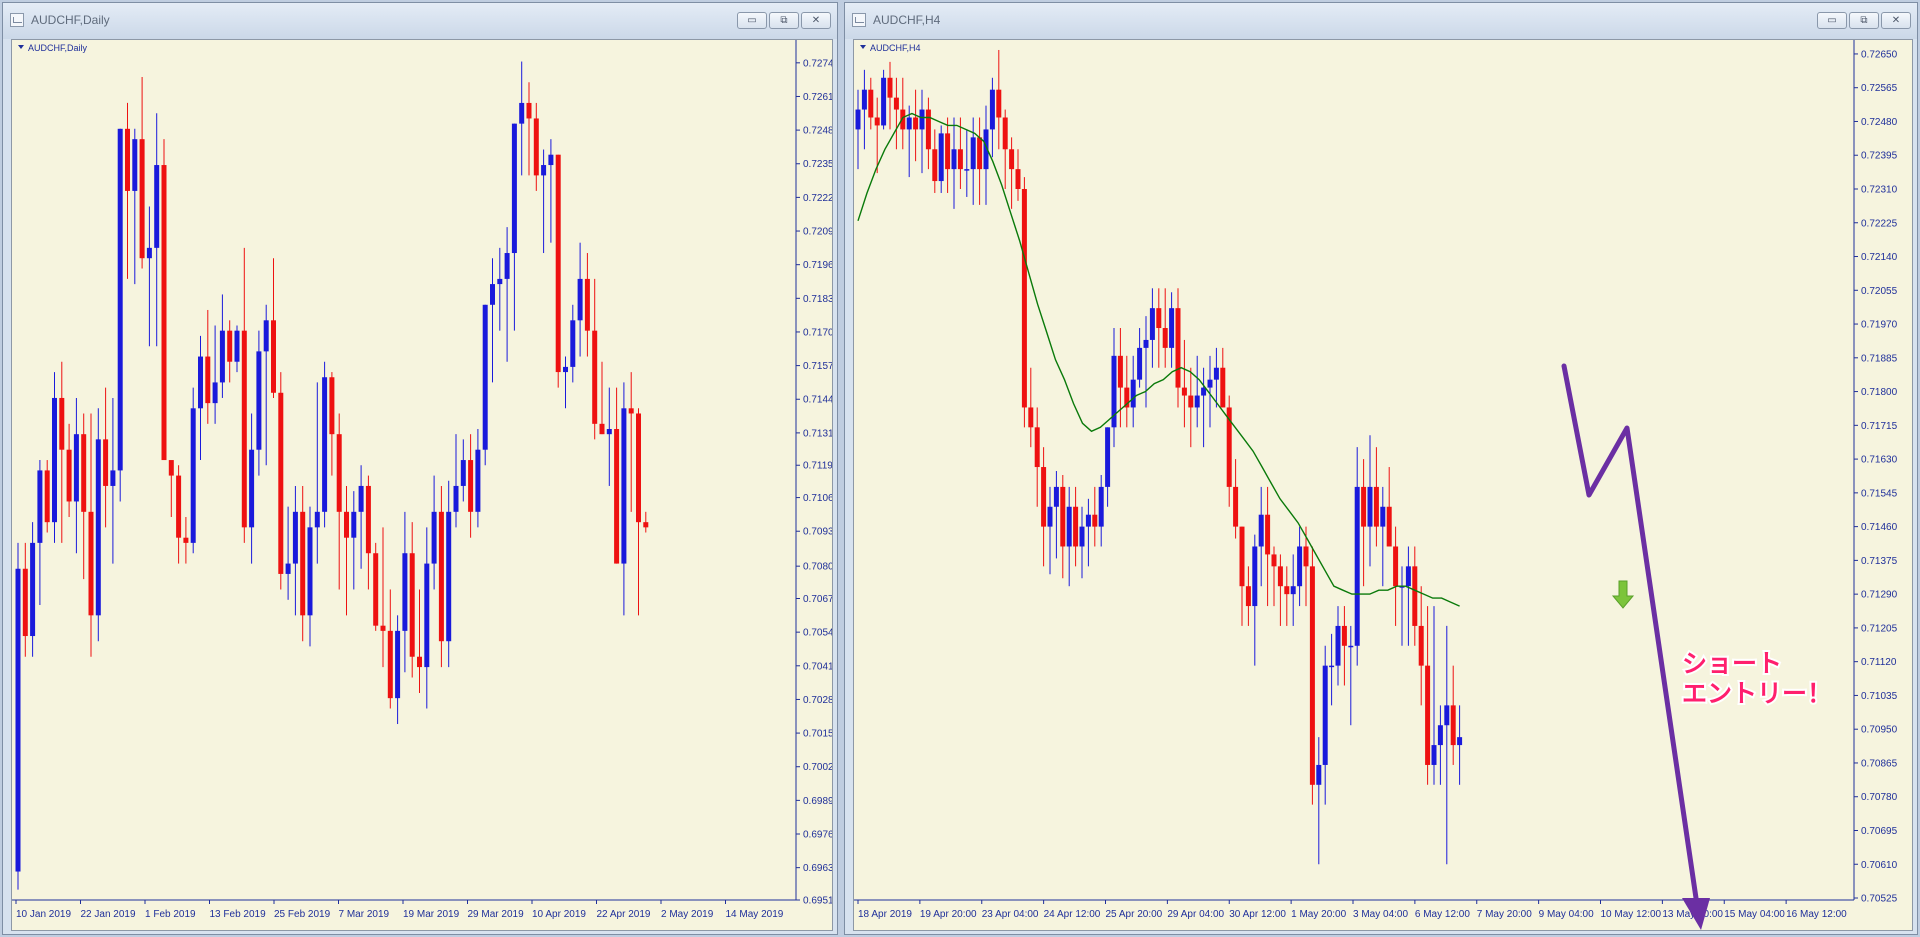  What do you see at coordinates (818, 532) in the screenshot?
I see `price-tick-label: 0.70935` at bounding box center [818, 532].